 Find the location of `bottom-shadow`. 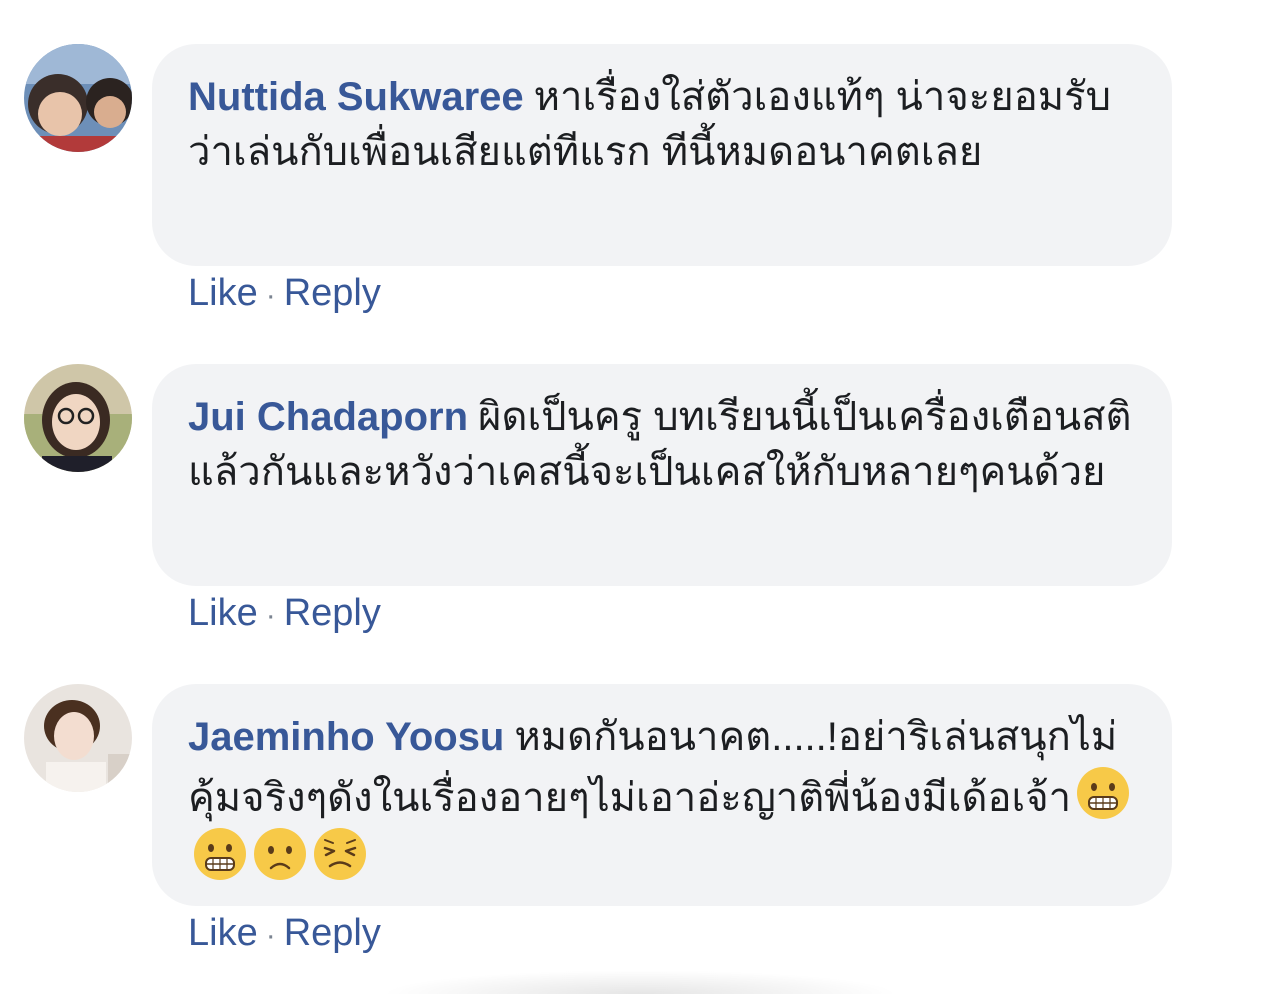

bottom-shadow is located at coordinates (640, 982).